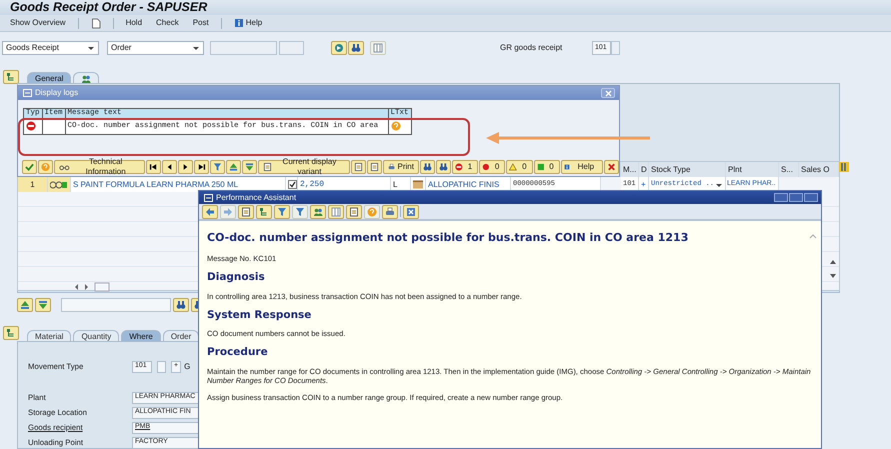 The image size is (891, 449). What do you see at coordinates (99, 167) in the screenshot?
I see `technical-info-button: Technical Information` at bounding box center [99, 167].